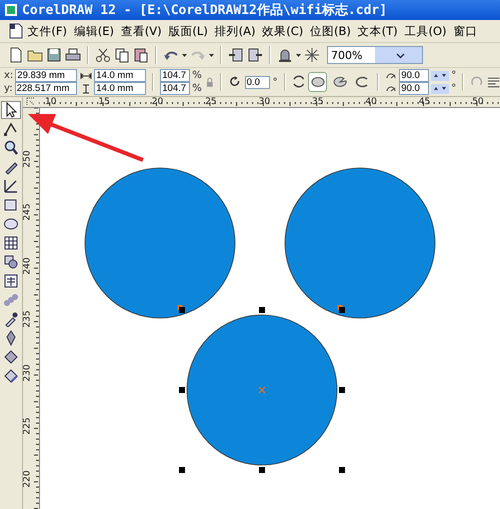  I want to click on input-field: 0.0, so click(257, 82).